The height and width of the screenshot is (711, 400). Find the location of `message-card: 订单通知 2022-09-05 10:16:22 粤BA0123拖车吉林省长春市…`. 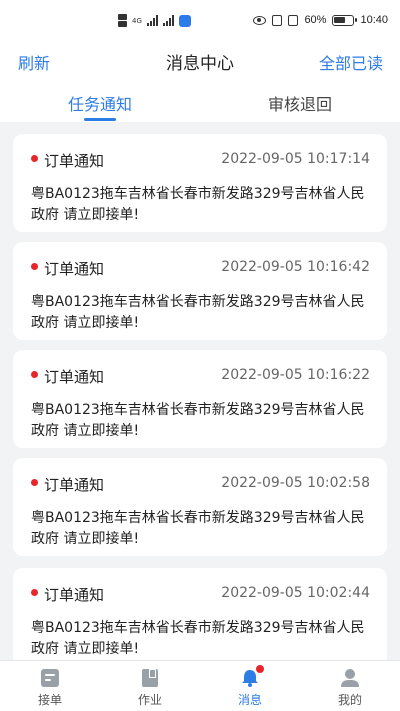

message-card: 订单通知 2022-09-05 10:16:22 粤BA0123拖车吉林省长春市… is located at coordinates (200, 399).